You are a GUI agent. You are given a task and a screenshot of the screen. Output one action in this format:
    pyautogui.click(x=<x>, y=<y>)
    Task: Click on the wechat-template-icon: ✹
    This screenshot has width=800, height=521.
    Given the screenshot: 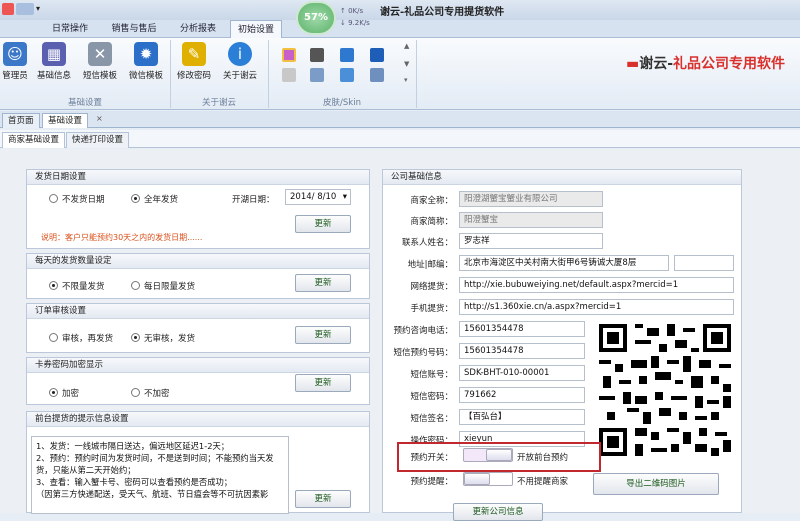 What is the action you would take?
    pyautogui.click(x=146, y=54)
    